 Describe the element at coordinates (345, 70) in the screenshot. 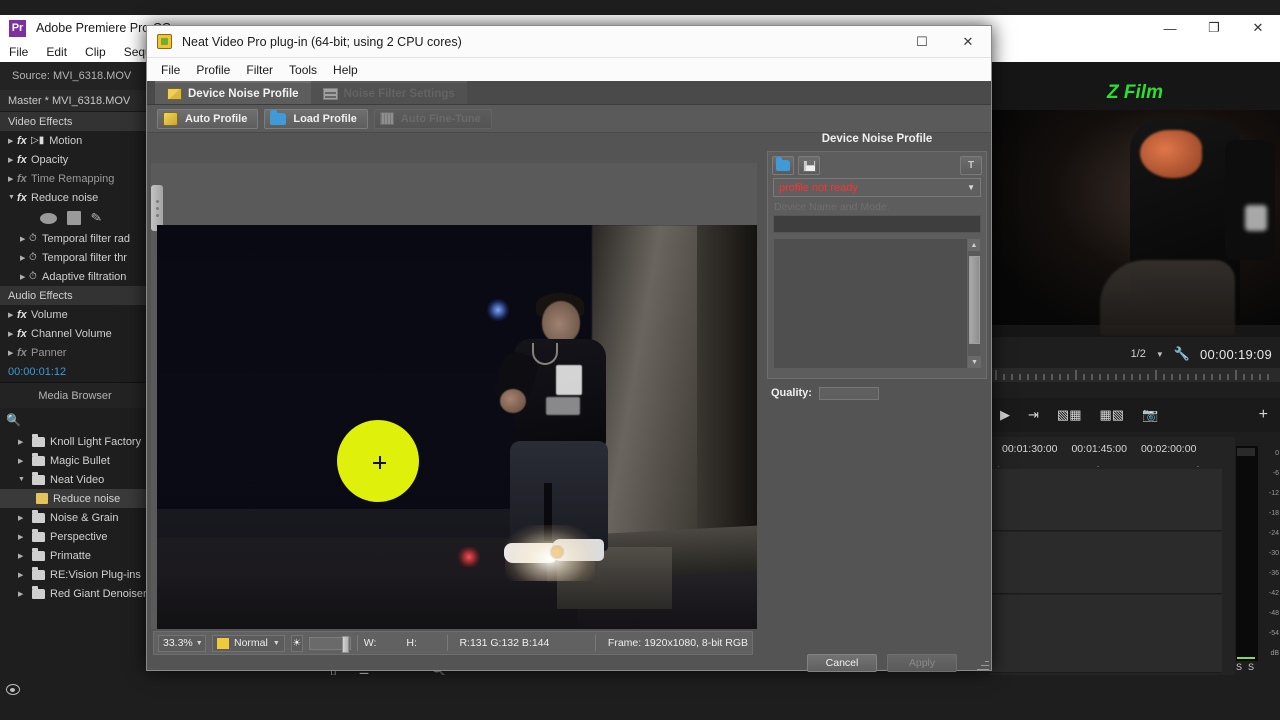

I see `plugin-menu-help: Help` at that location.